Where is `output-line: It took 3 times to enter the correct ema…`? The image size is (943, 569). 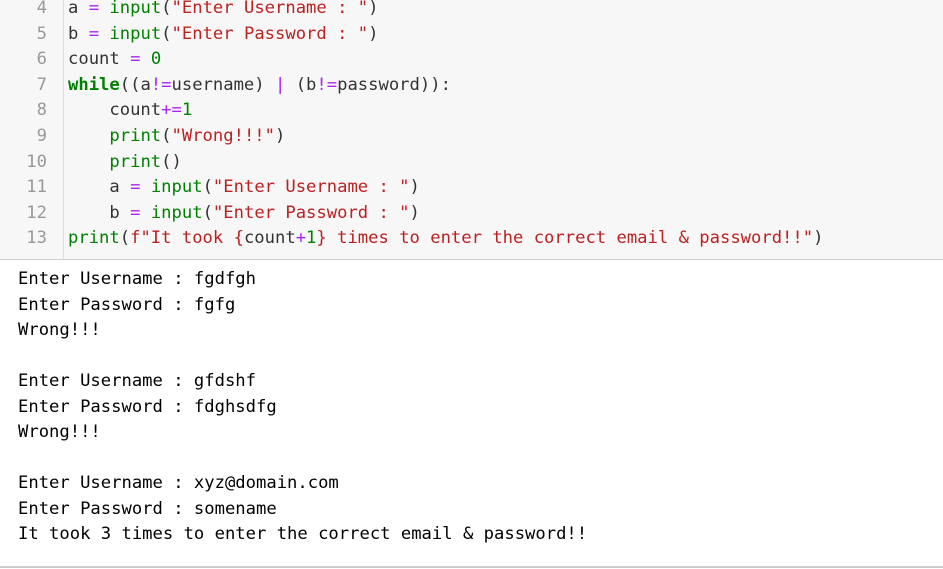
output-line: It took 3 times to enter the correct ema… is located at coordinates (303, 534).